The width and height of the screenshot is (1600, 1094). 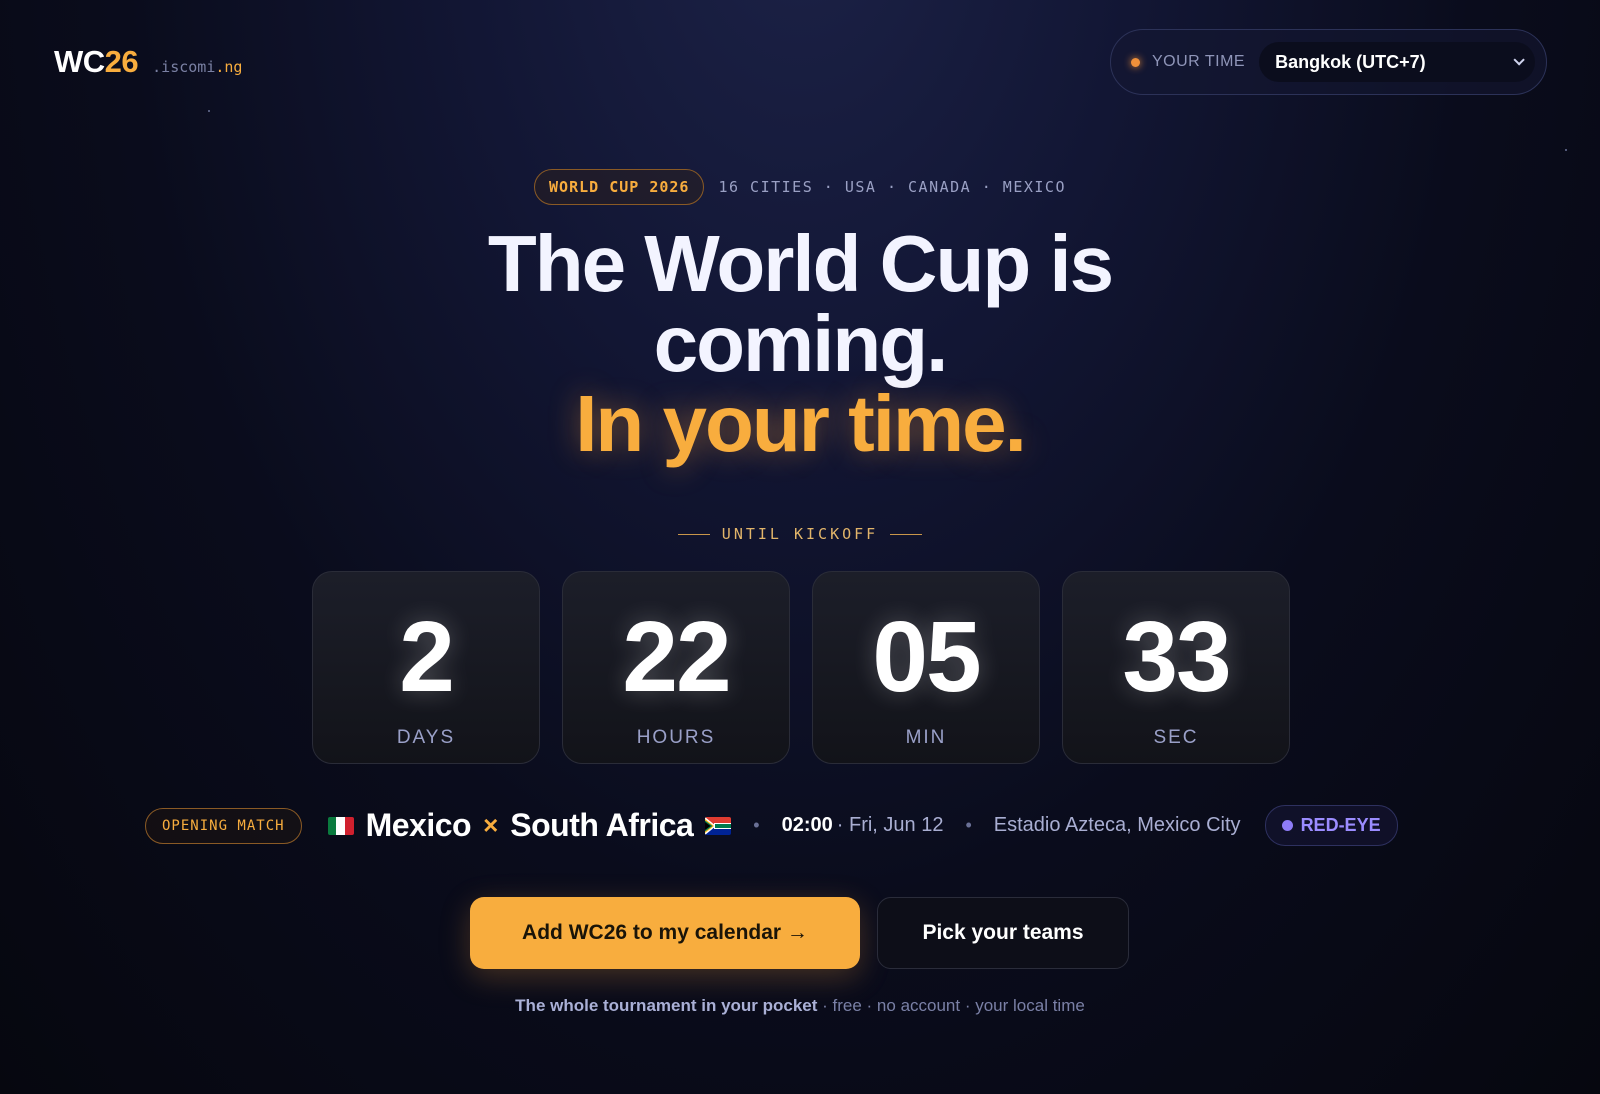 I want to click on red-eye-label: RED-EYE, so click(x=1340, y=825).